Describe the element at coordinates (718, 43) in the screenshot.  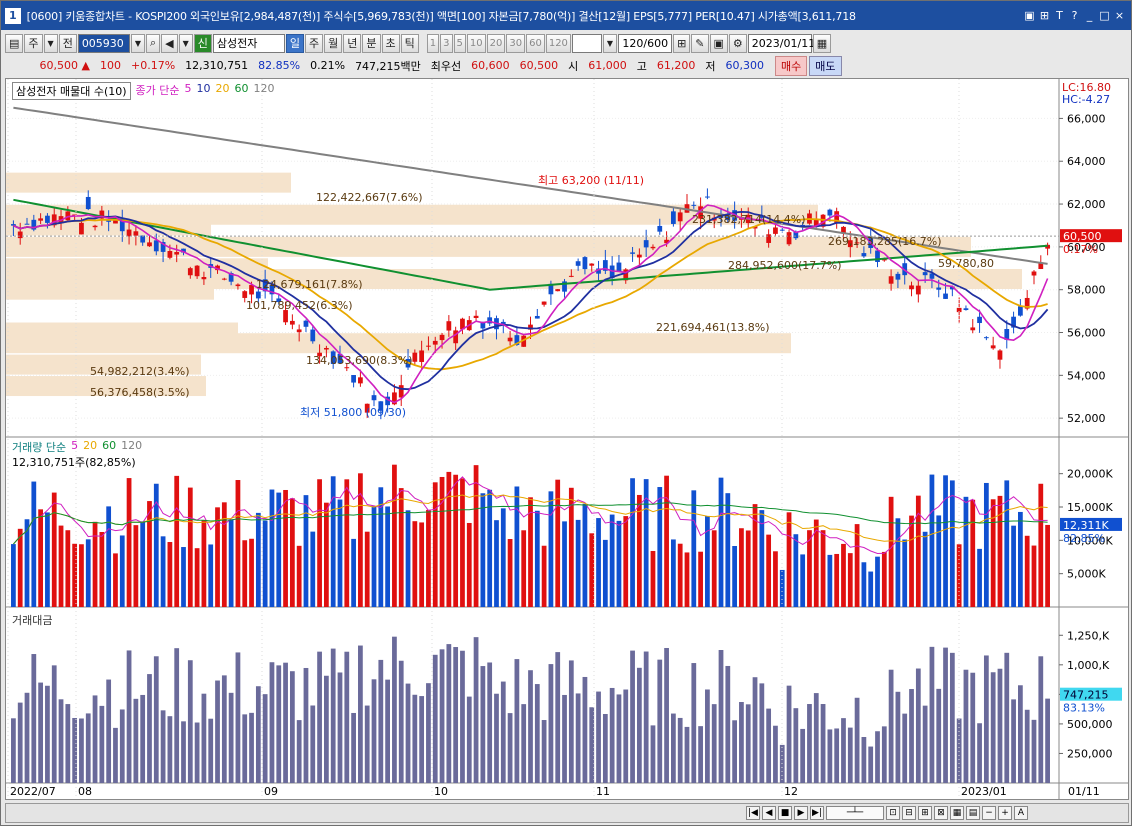
I see `save-icon: ▣` at that location.